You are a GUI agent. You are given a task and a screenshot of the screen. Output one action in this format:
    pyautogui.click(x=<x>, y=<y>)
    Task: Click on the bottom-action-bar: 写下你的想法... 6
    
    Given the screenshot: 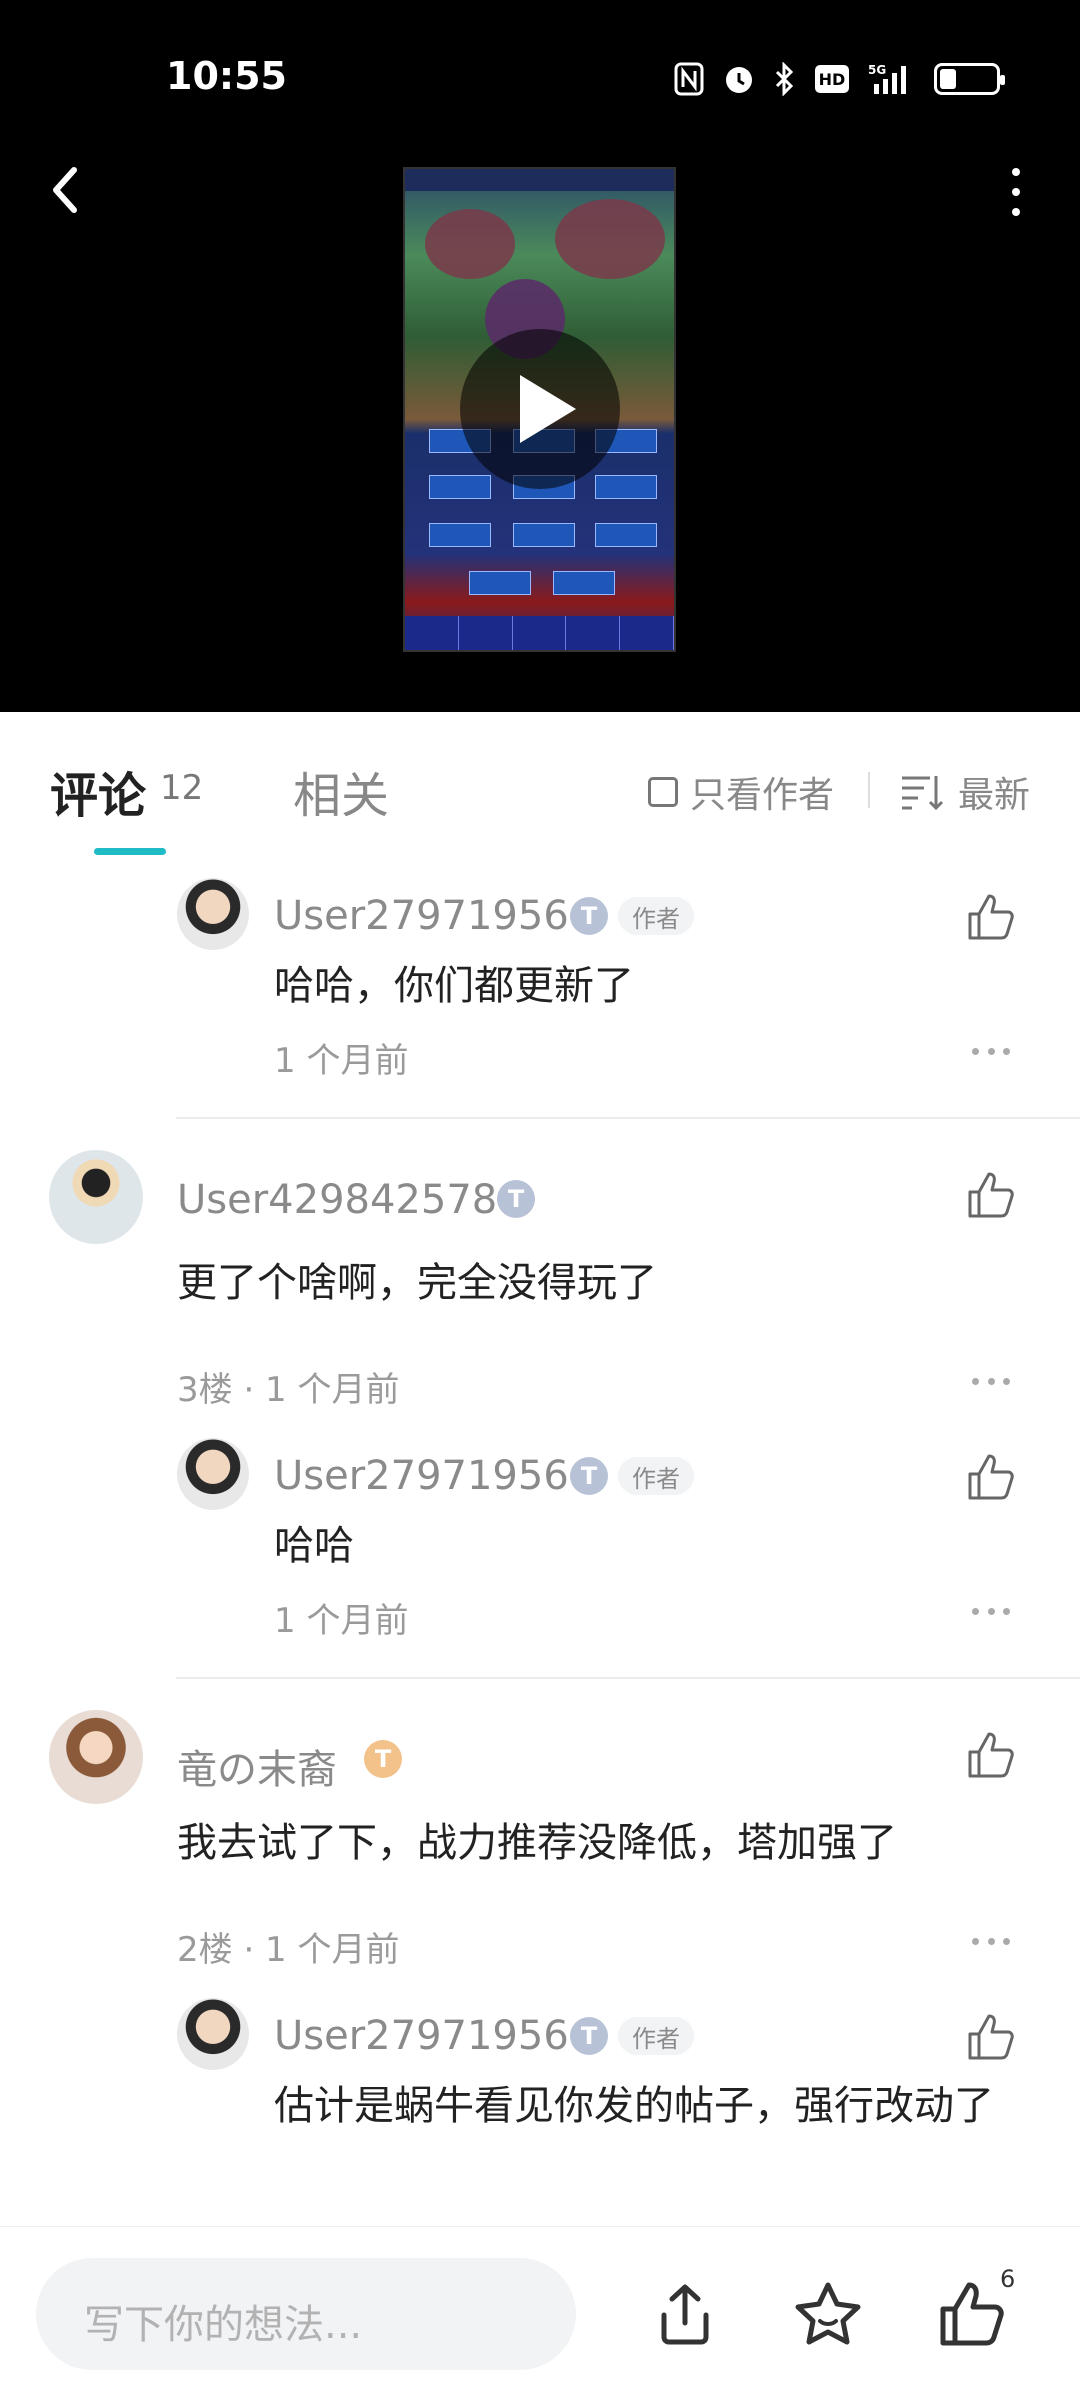 What is the action you would take?
    pyautogui.click(x=540, y=2313)
    